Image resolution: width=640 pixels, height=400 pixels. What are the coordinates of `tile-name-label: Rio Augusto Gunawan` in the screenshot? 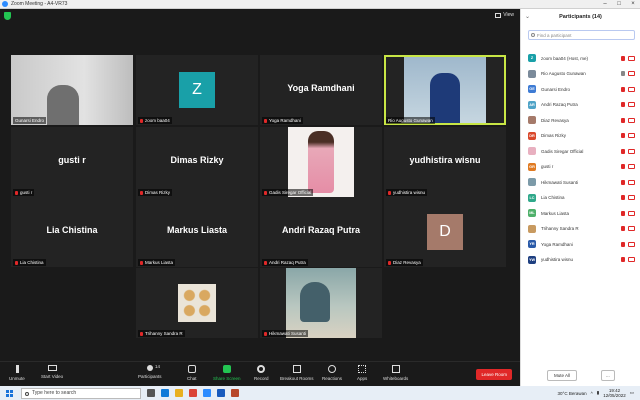 It's located at (410, 120).